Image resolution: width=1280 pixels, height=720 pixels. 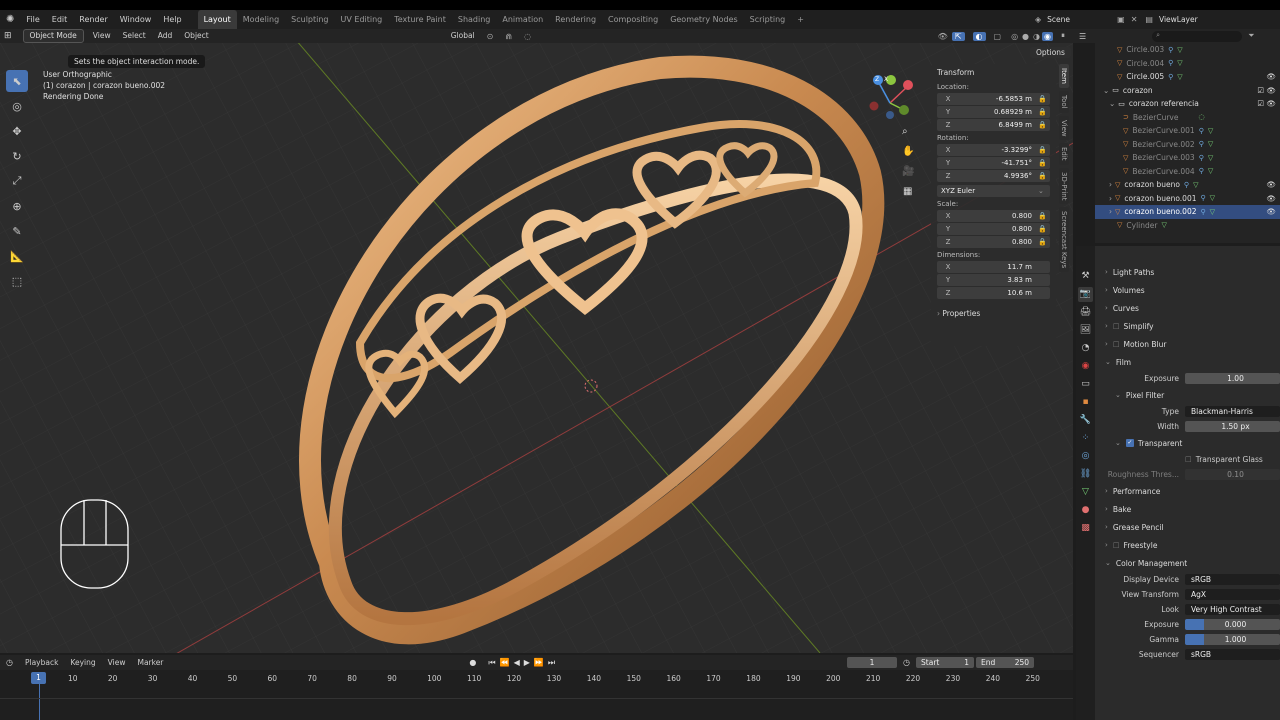 What do you see at coordinates (1036, 36) in the screenshot?
I see `shading-material-icon: ◑` at bounding box center [1036, 36].